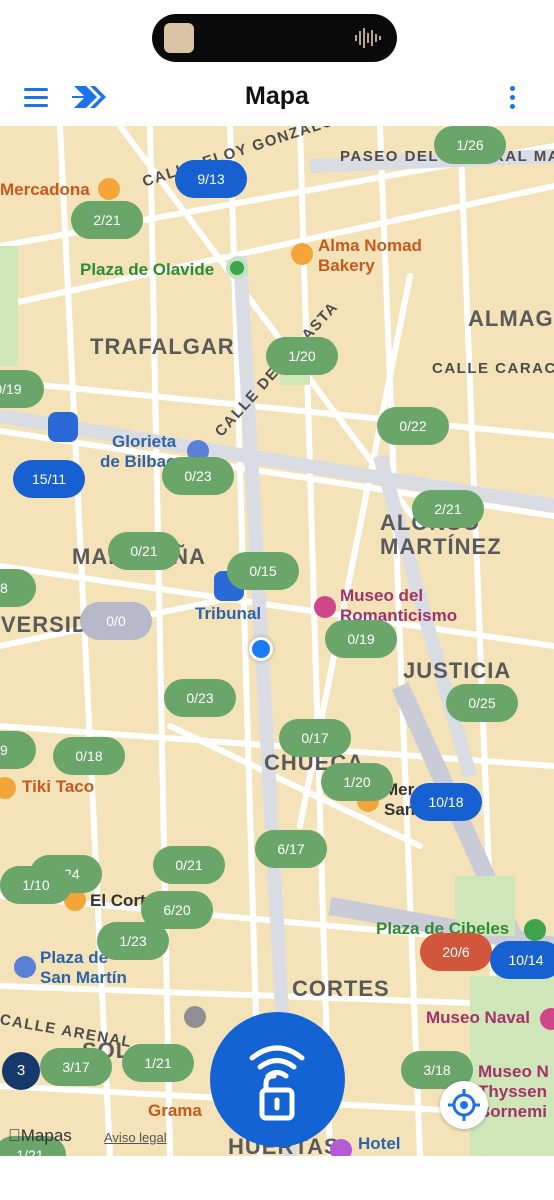  What do you see at coordinates (195, 1017) in the screenshot?
I see `apple-store-icon` at bounding box center [195, 1017].